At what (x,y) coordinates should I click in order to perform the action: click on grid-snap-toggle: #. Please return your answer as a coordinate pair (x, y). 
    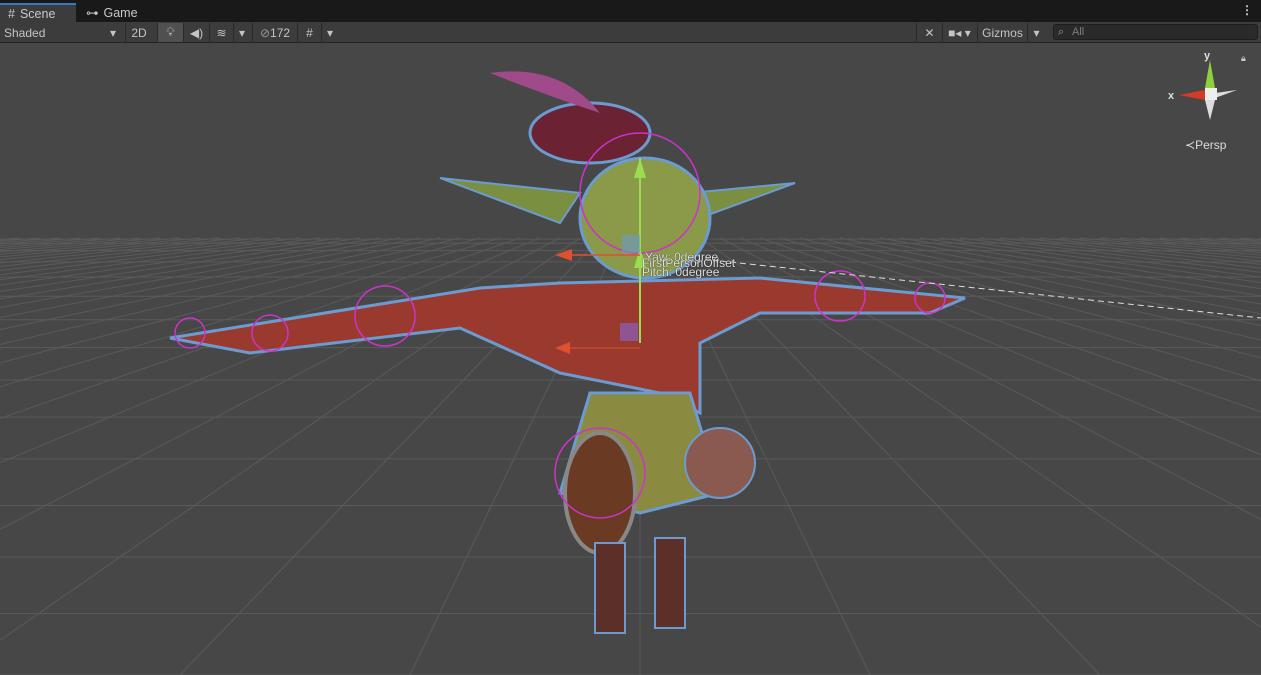
    Looking at the image, I should click on (309, 32).